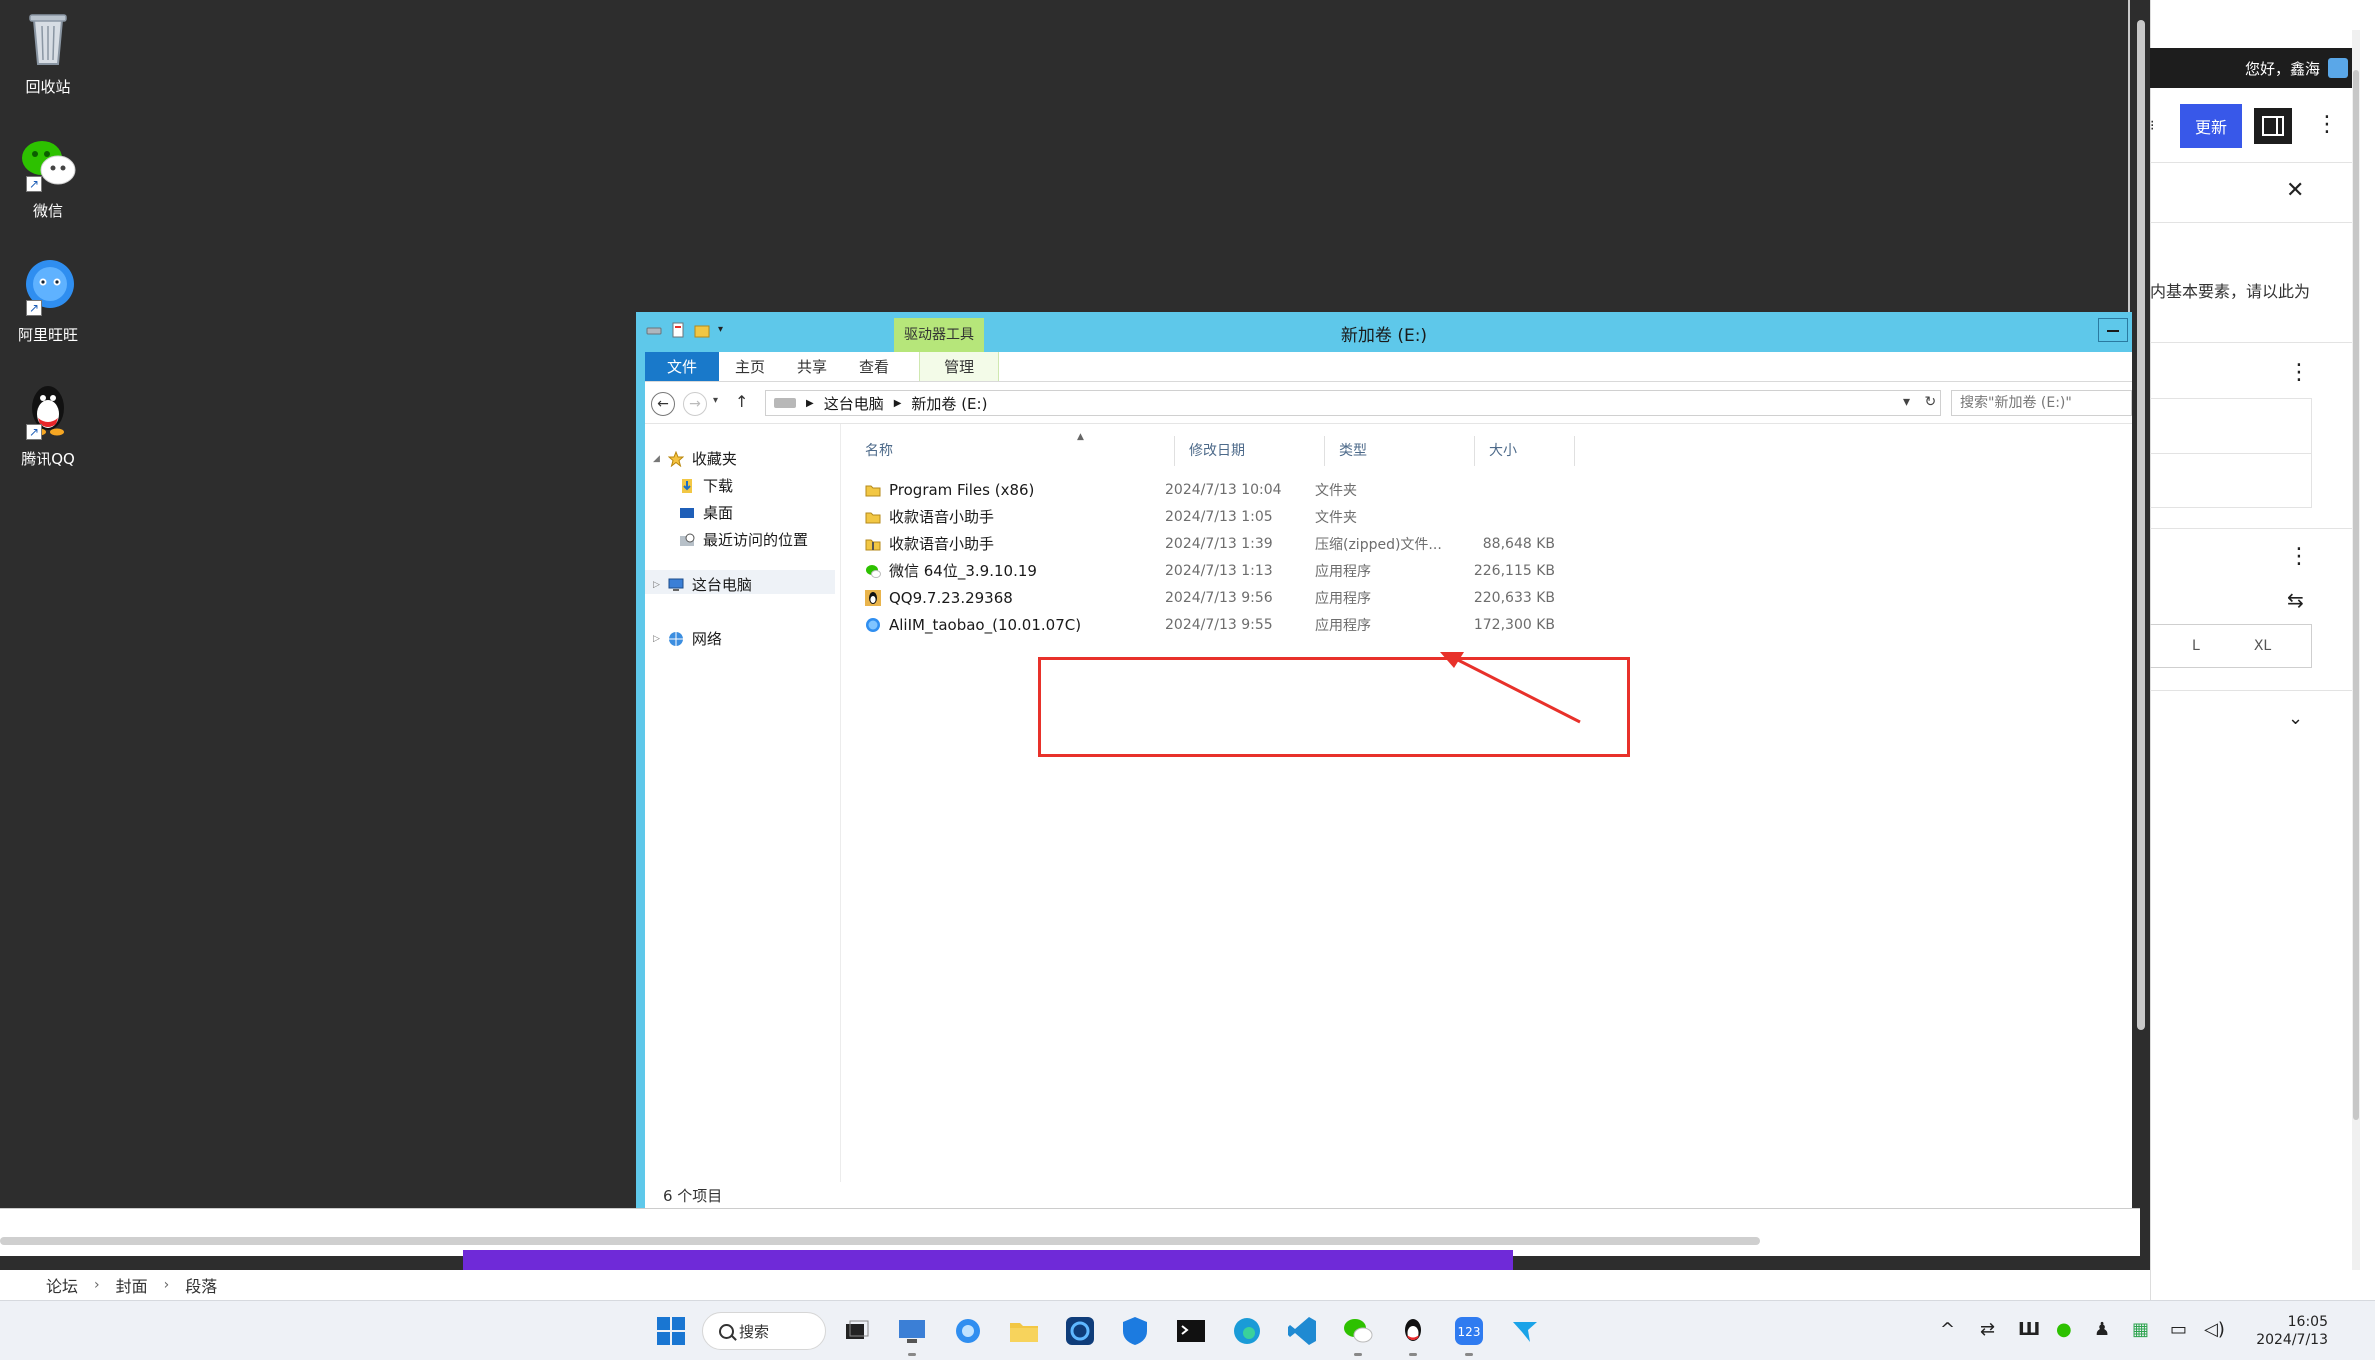 This screenshot has height=1360, width=2375. Describe the element at coordinates (1358, 1331) in the screenshot. I see `wechat-taskbar-icon` at that location.